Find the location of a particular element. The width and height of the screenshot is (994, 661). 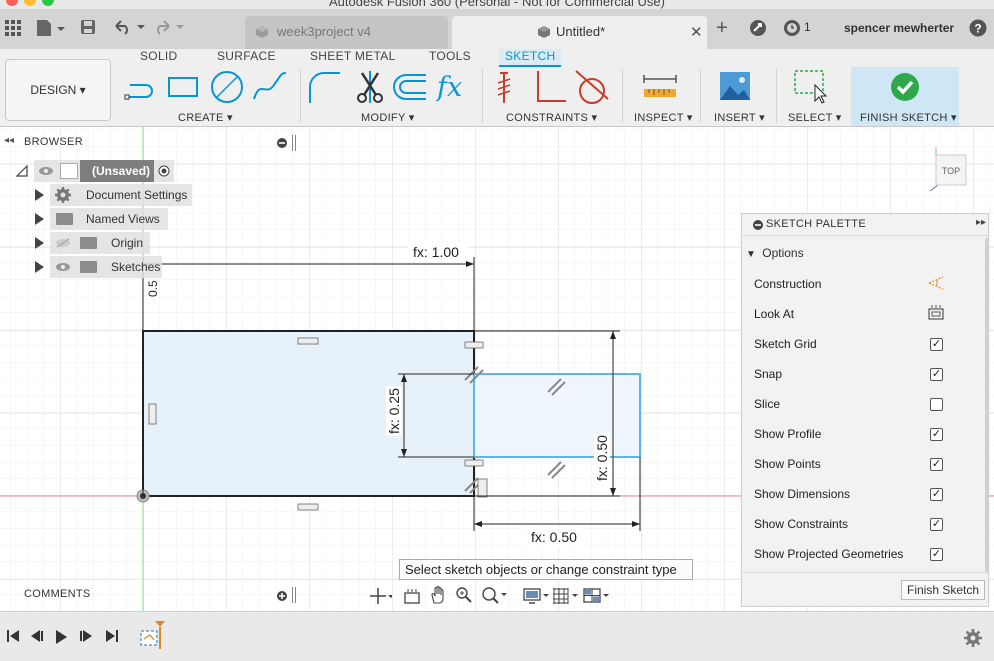

tab-untitled: Untitled* ✕ is located at coordinates (579, 32).